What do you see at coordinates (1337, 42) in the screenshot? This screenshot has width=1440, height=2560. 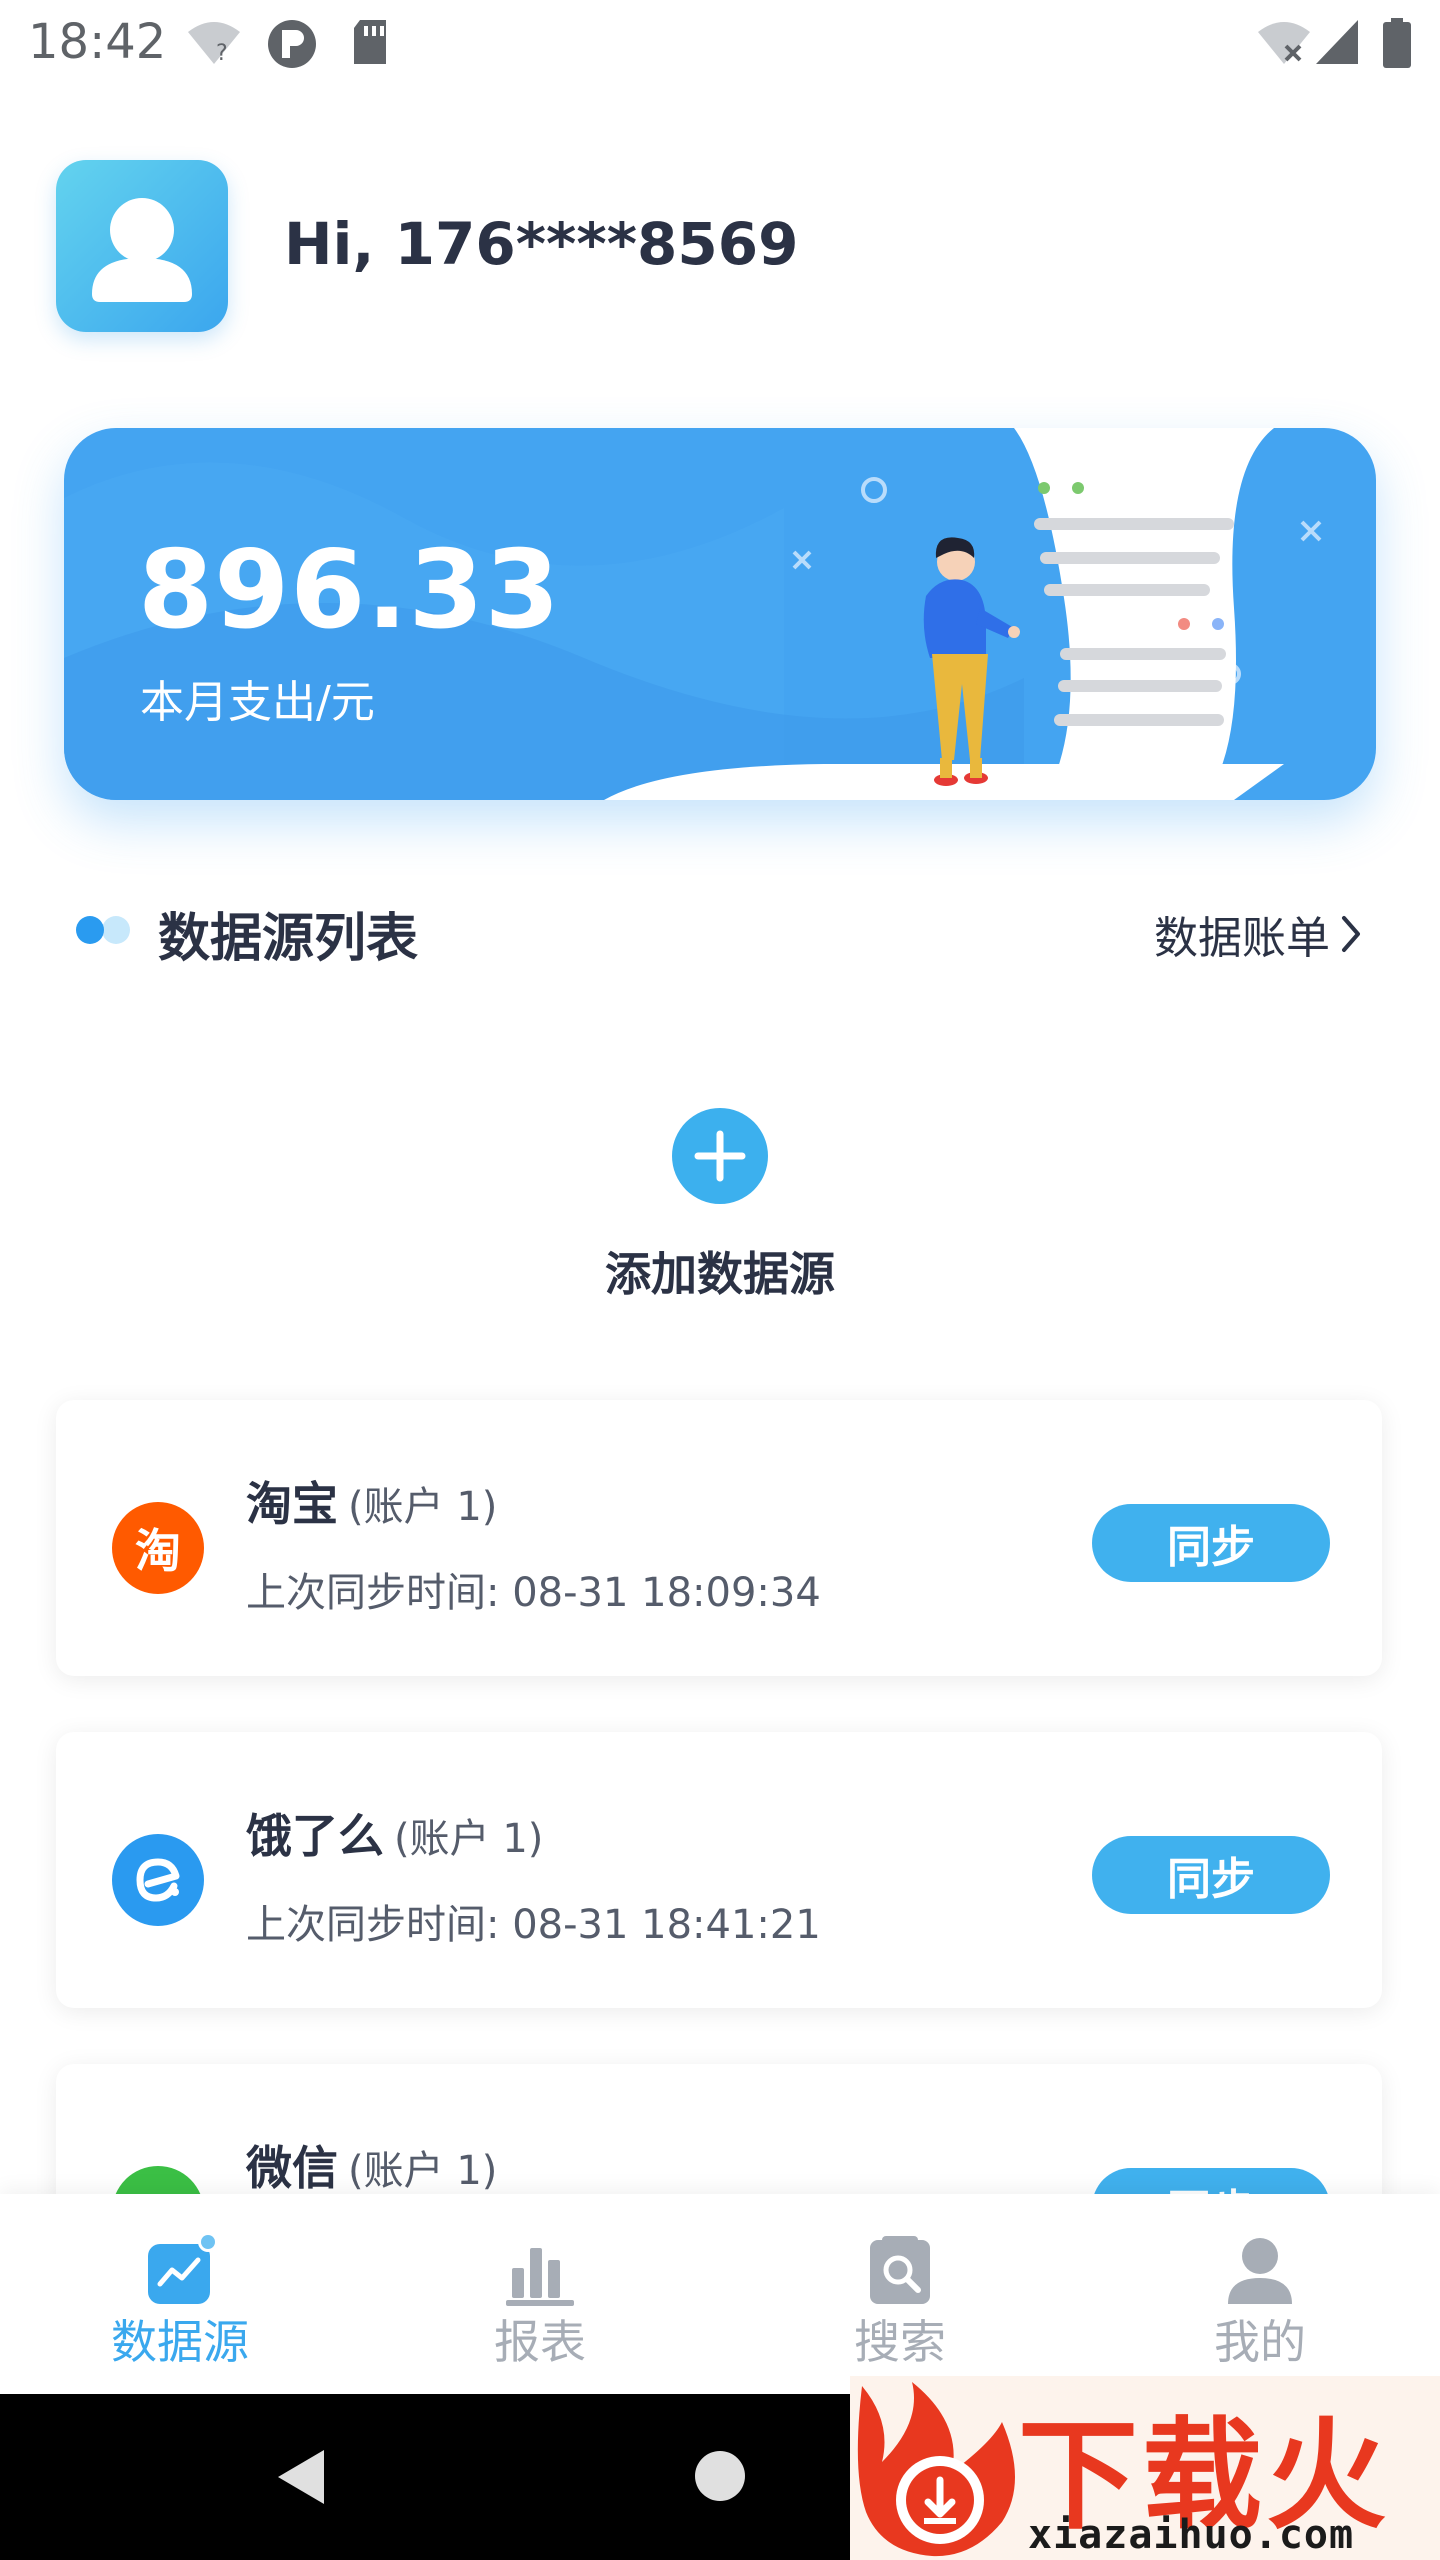 I see `signal-icon` at bounding box center [1337, 42].